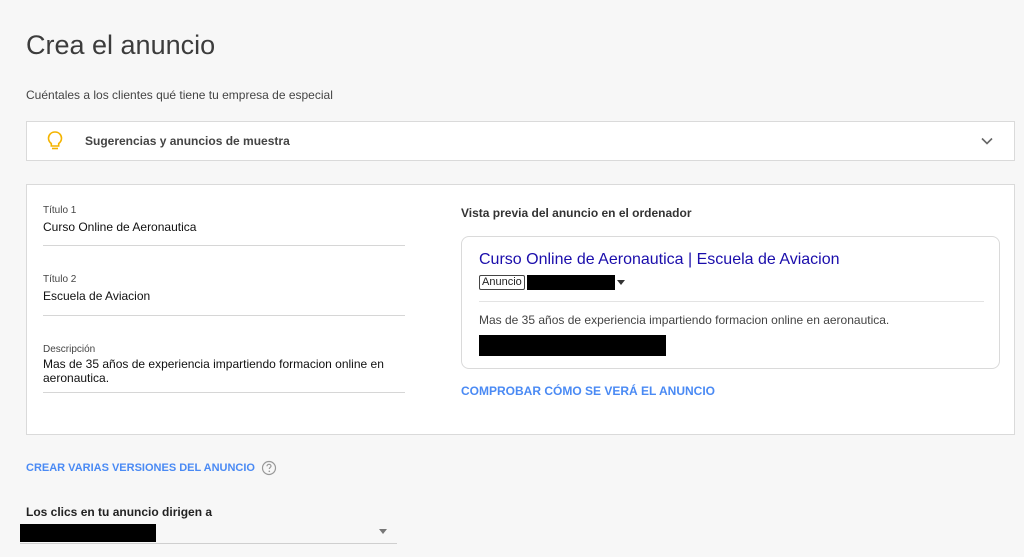  I want to click on preview-heading: Vista previa del anuncio en el ordenador, so click(576, 213).